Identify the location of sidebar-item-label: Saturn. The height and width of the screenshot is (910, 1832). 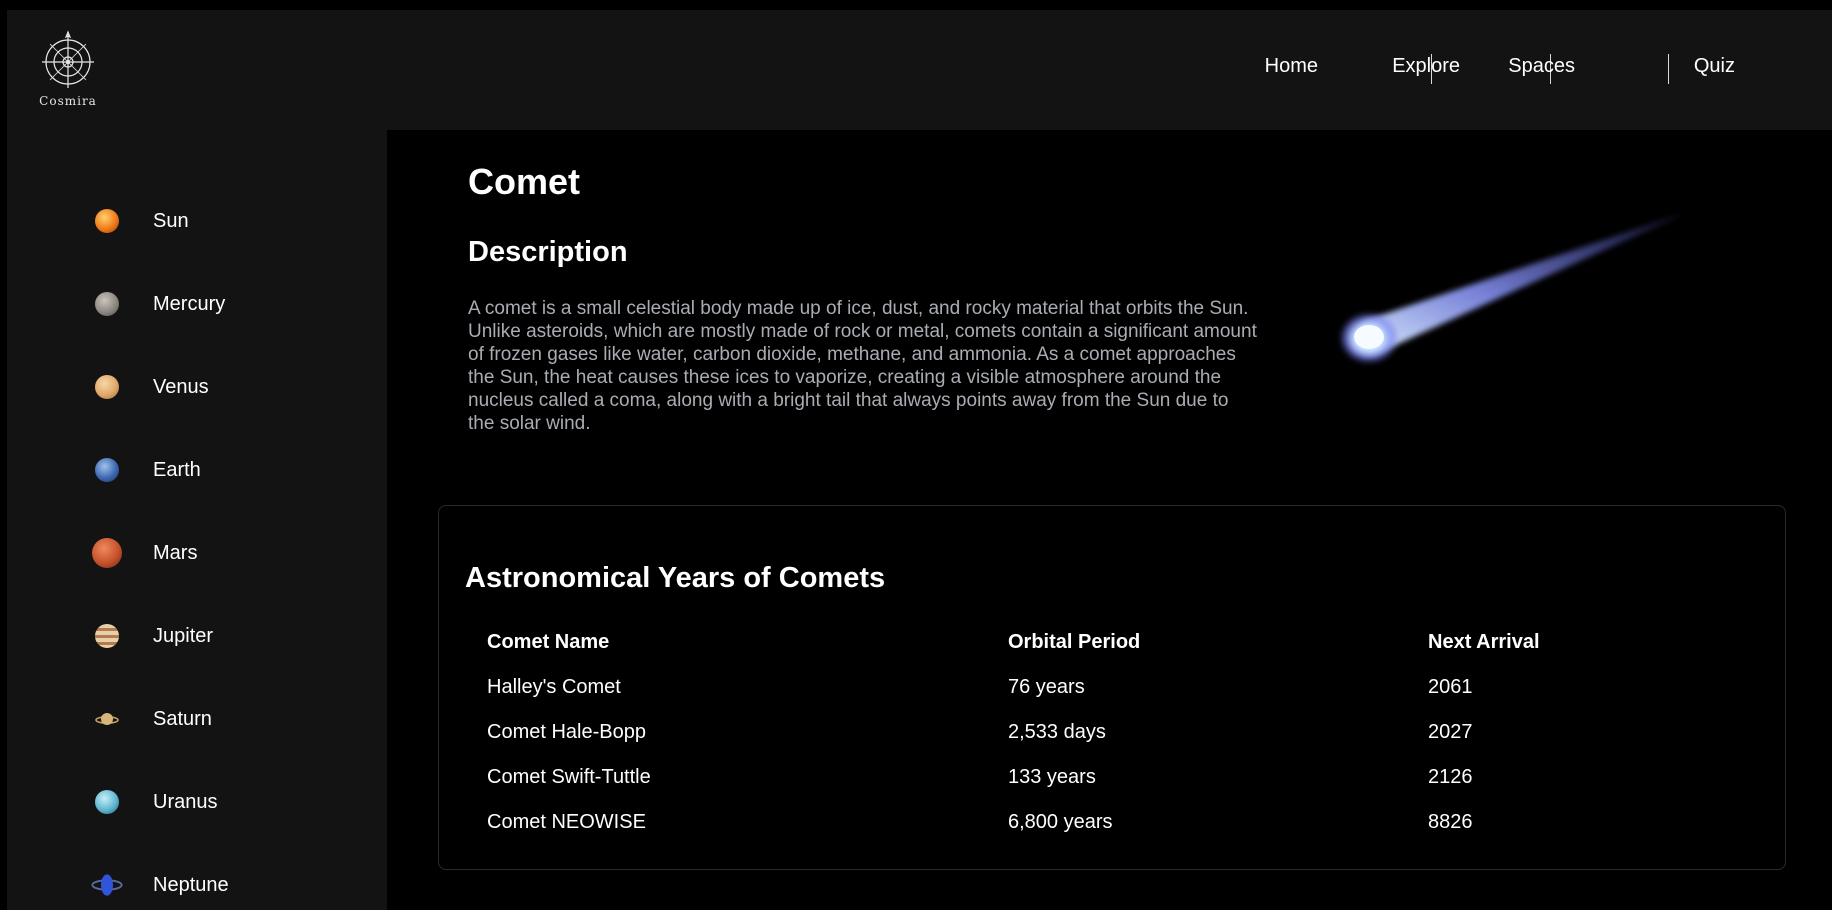
(182, 719).